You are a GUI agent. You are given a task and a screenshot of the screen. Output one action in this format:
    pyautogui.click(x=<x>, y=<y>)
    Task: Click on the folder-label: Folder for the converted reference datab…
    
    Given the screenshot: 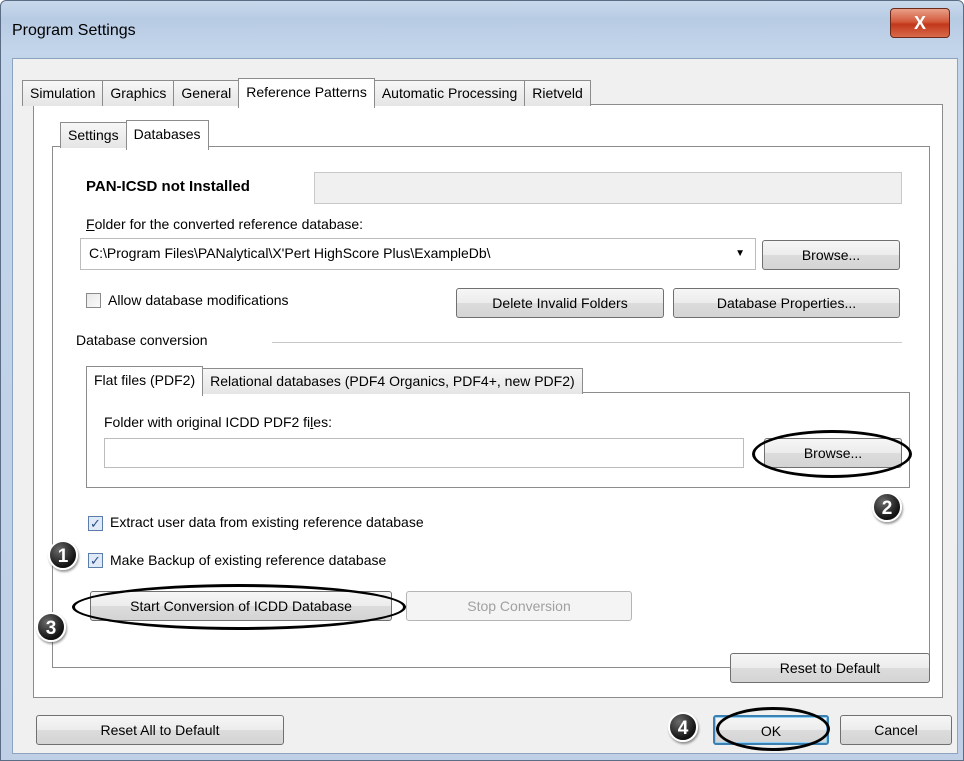 What is the action you would take?
    pyautogui.click(x=225, y=224)
    